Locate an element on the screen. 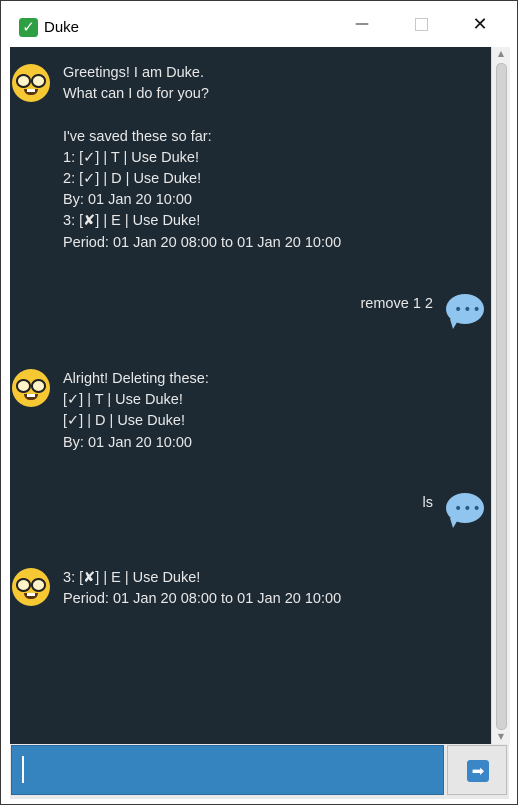 The height and width of the screenshot is (805, 518). input-bar: ➡ is located at coordinates (259, 771).